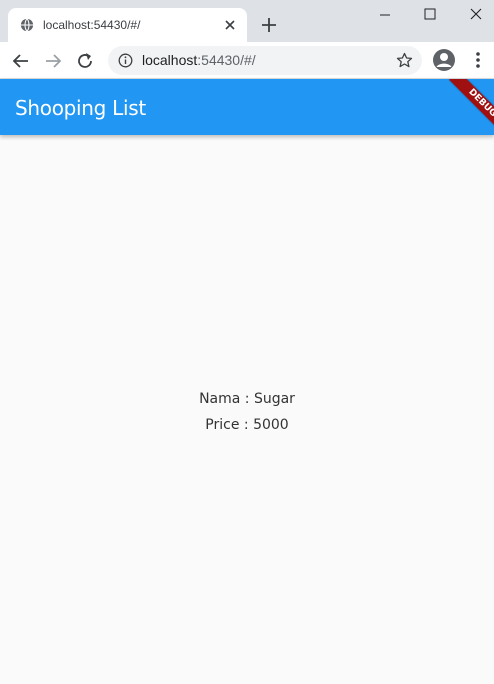 This screenshot has width=494, height=684. Describe the element at coordinates (226, 60) in the screenshot. I see `url-path: :54430/#/` at that location.